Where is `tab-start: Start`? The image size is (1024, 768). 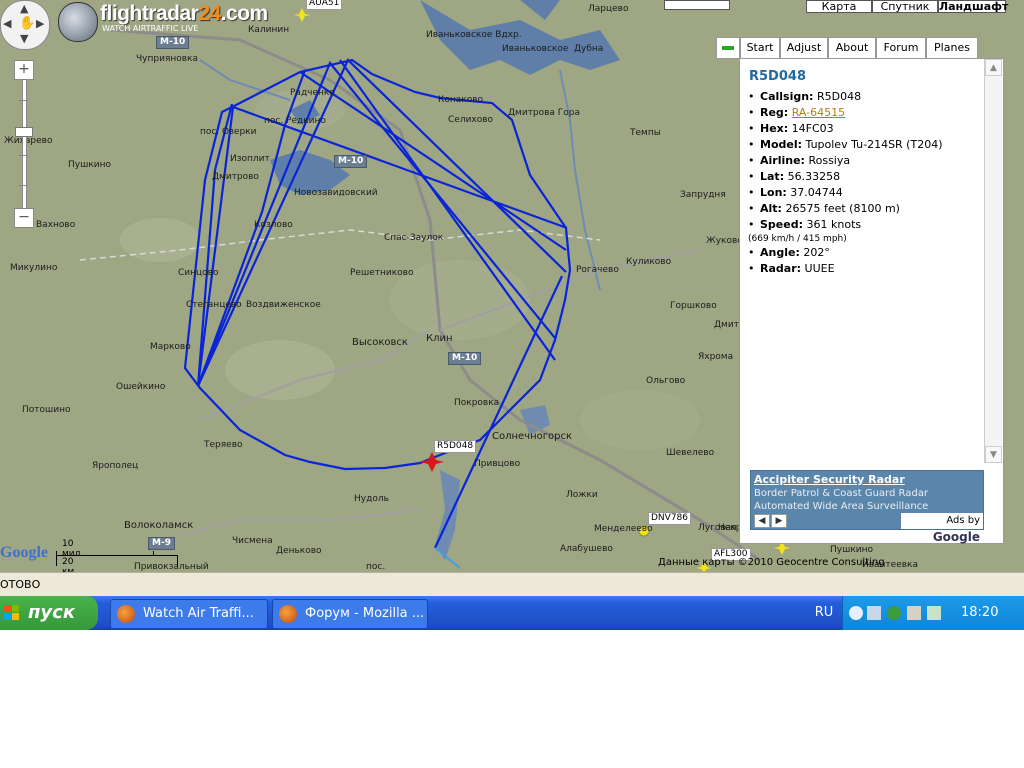 tab-start: Start is located at coordinates (760, 48).